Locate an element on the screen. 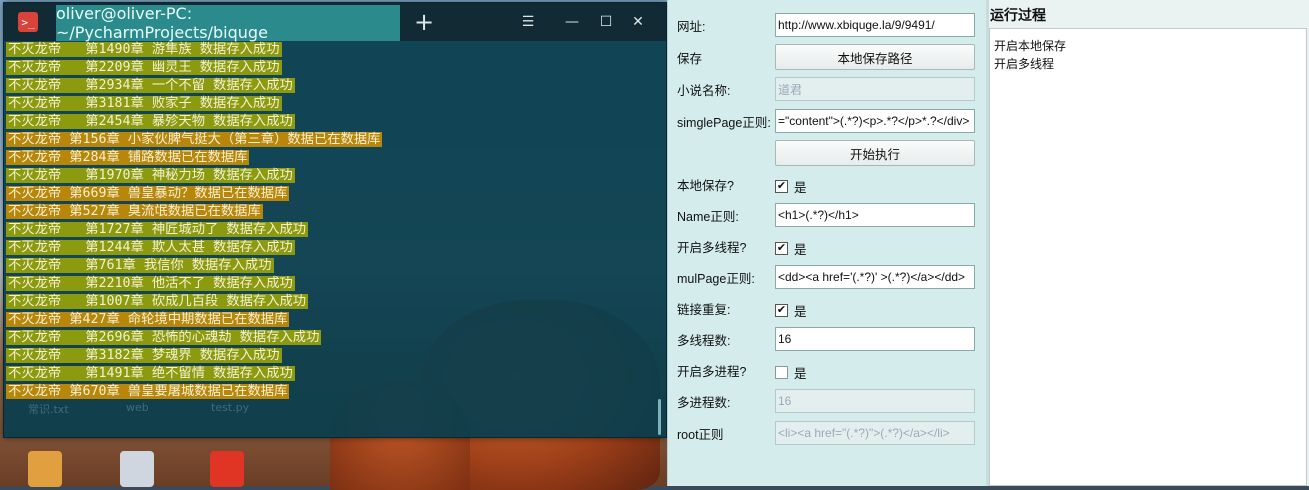  terminal-line-text: 不灭龙帝 第2210章 他活不了 数据存入成功 is located at coordinates (150, 283).